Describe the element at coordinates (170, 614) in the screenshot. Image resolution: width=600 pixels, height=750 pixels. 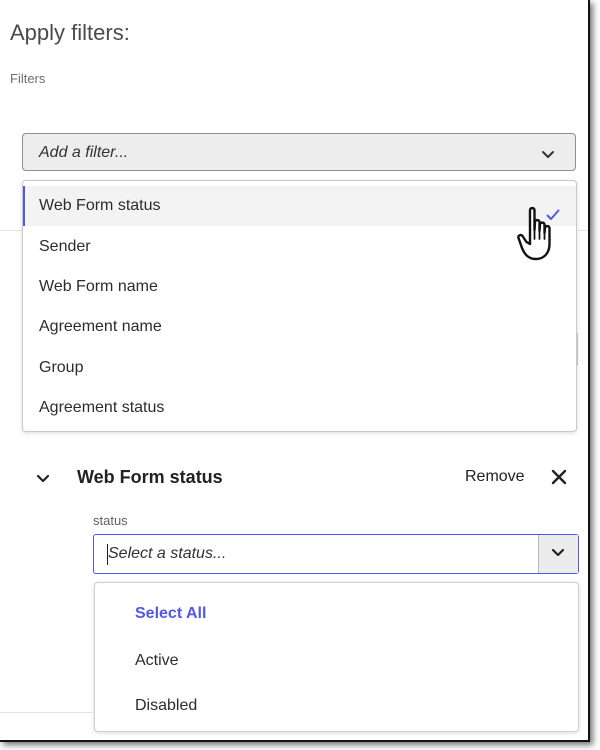
I see `status-option-select-all: Select All` at that location.